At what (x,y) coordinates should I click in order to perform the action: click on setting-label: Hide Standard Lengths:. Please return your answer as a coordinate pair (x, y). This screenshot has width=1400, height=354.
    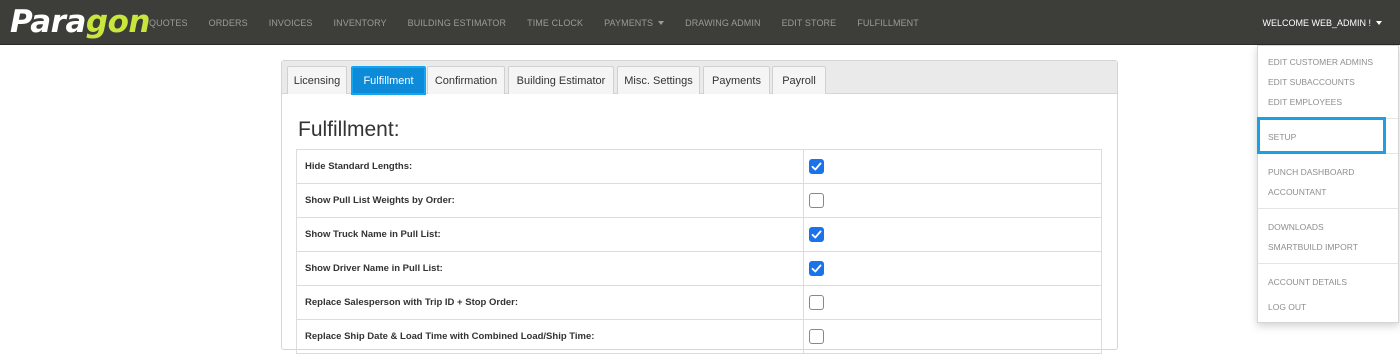
    Looking at the image, I should click on (550, 166).